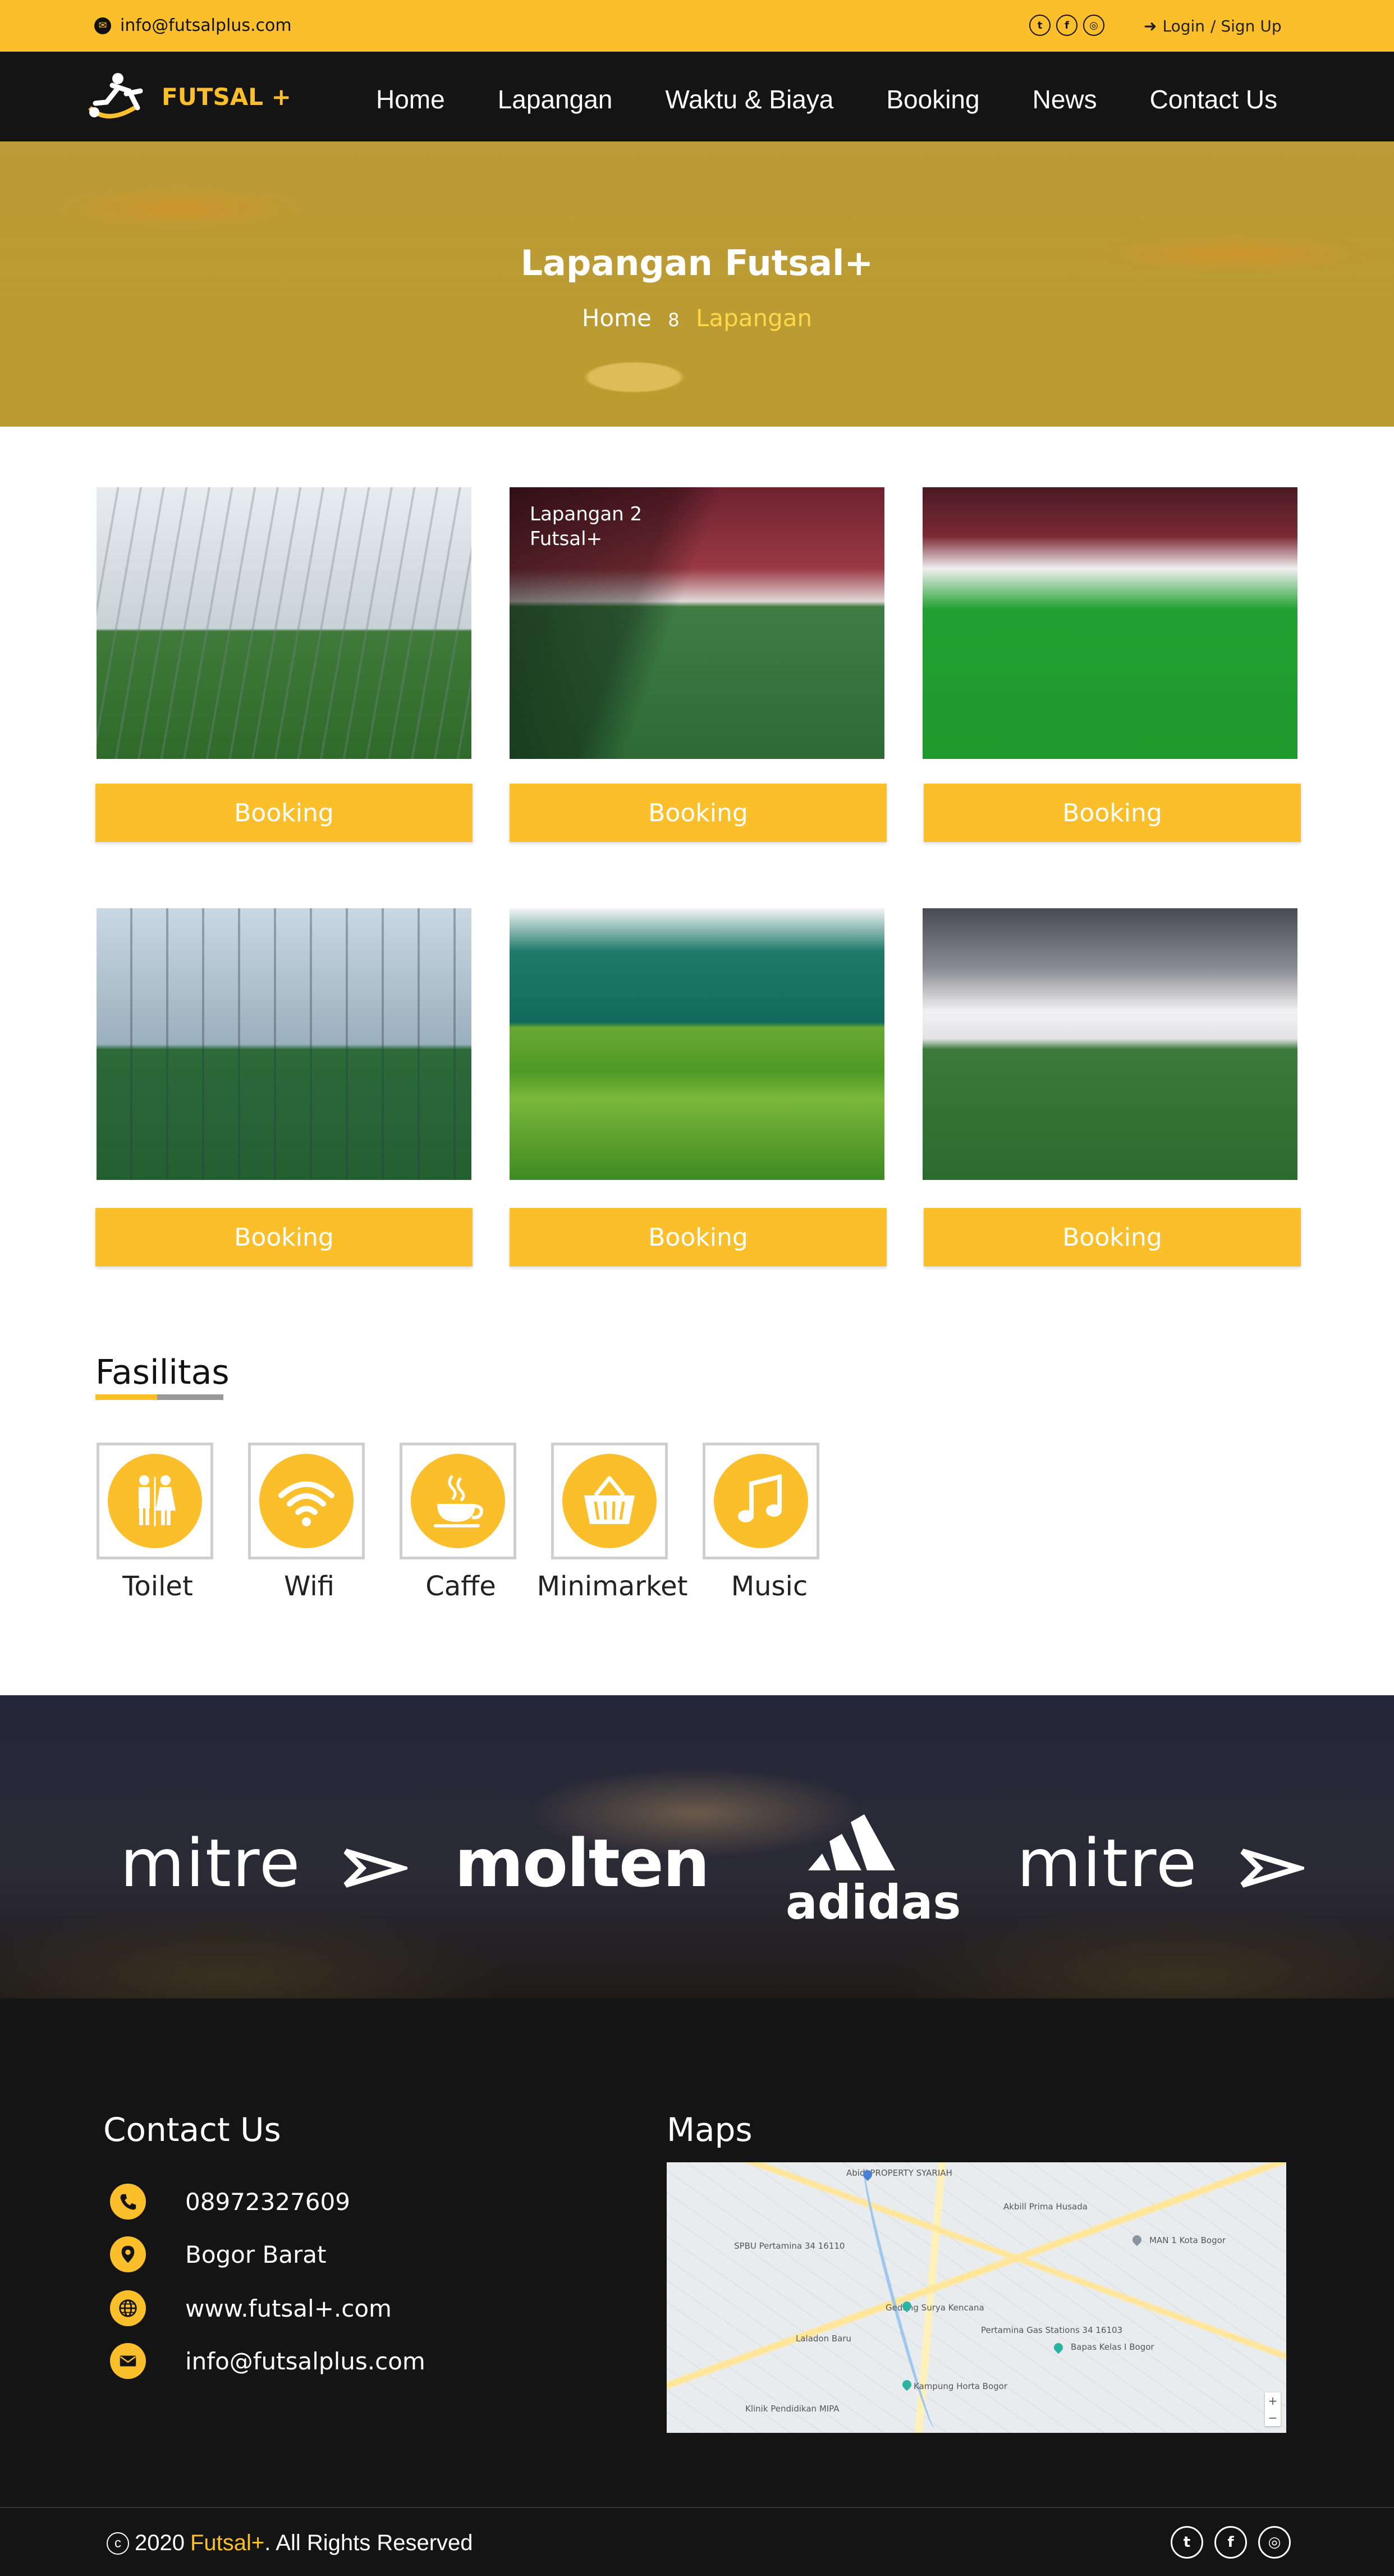  What do you see at coordinates (227, 2543) in the screenshot?
I see `copyright-brand: Futsal+` at bounding box center [227, 2543].